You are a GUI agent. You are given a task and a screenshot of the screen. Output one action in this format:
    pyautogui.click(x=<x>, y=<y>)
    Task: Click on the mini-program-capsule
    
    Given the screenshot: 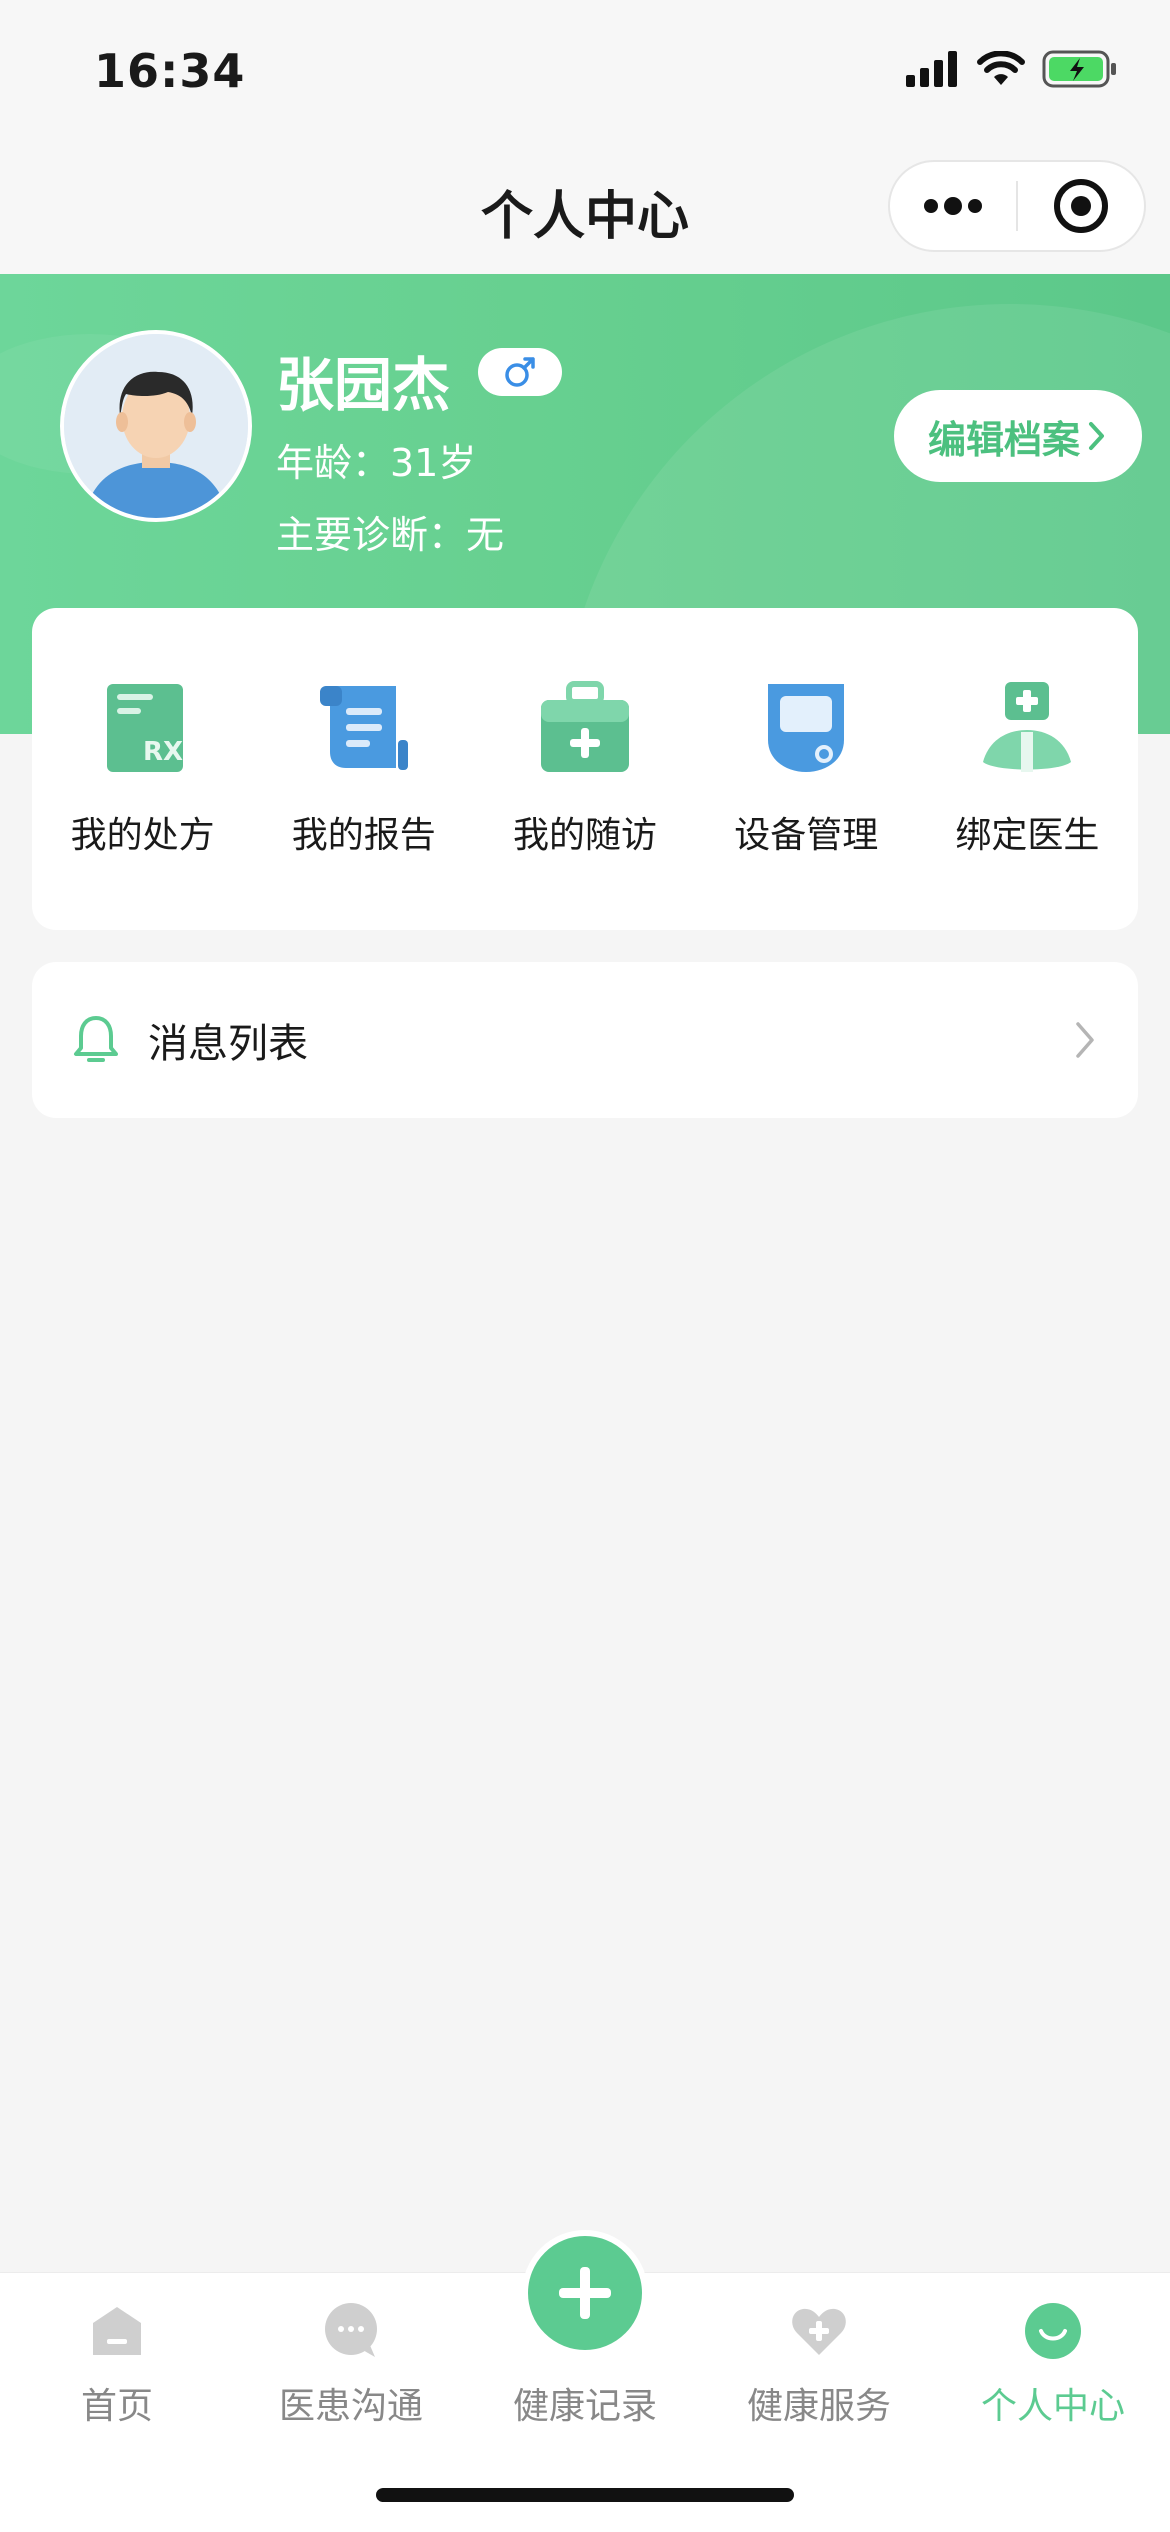 What is the action you would take?
    pyautogui.click(x=1017, y=206)
    